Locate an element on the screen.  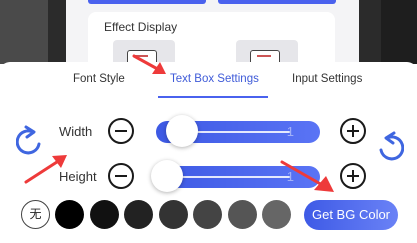
active-tab-indicator is located at coordinates (213, 97).